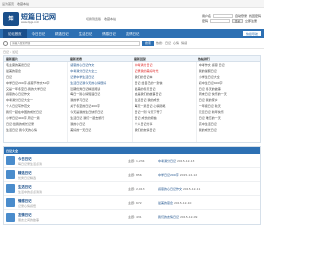 This screenshot has height=263, width=320. Describe the element at coordinates (73, 214) in the screenshot. I see `forum-name: 友情日记` at that location.